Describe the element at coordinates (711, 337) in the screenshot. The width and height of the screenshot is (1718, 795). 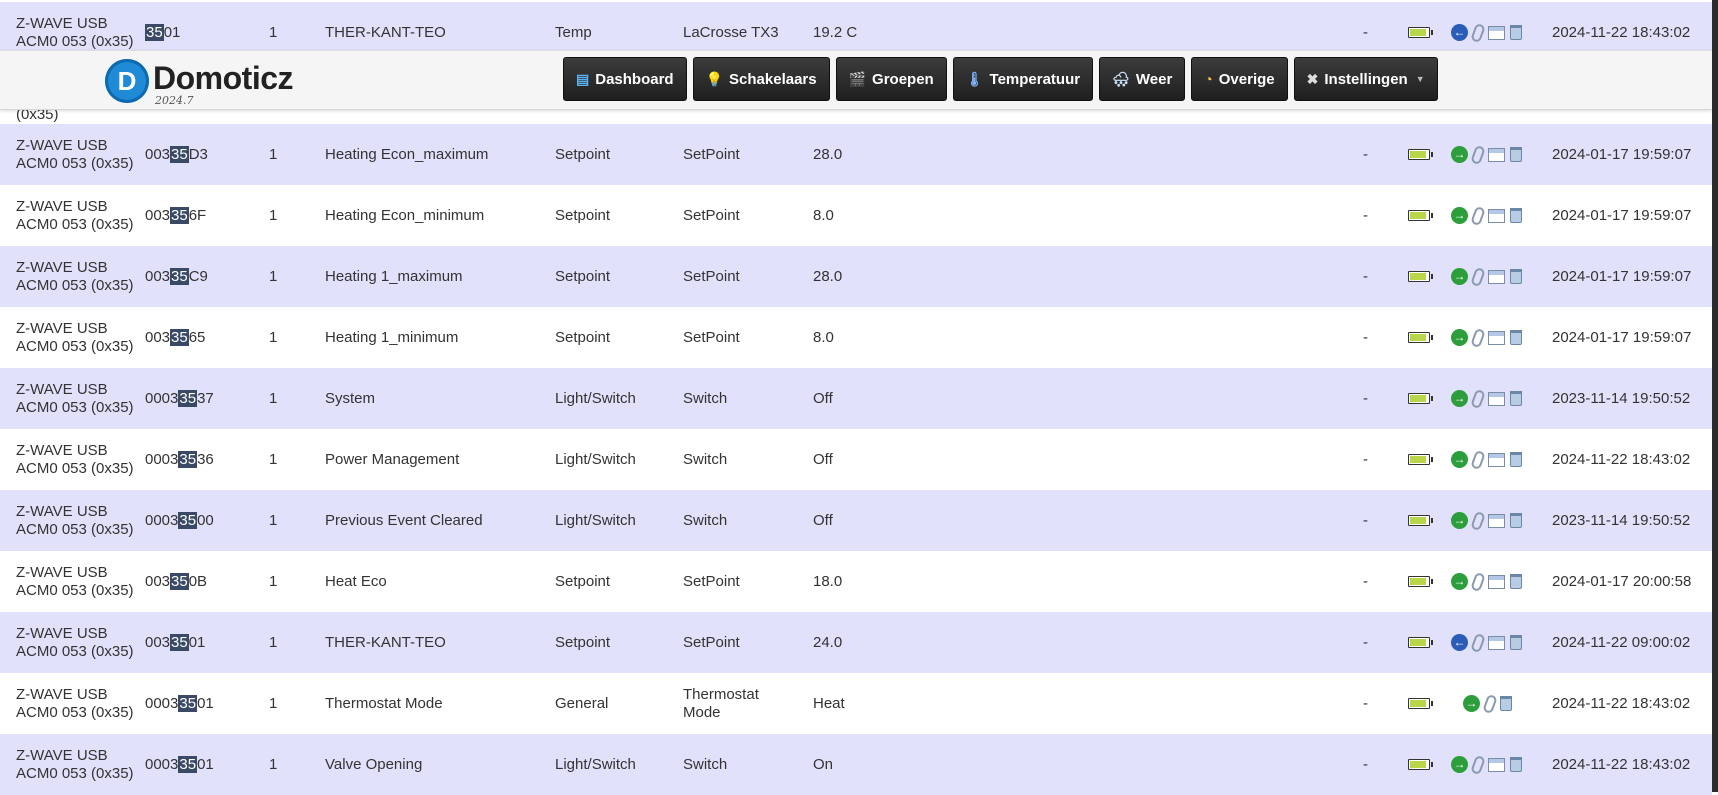
I see `subtype-cell: SetPoint` at that location.